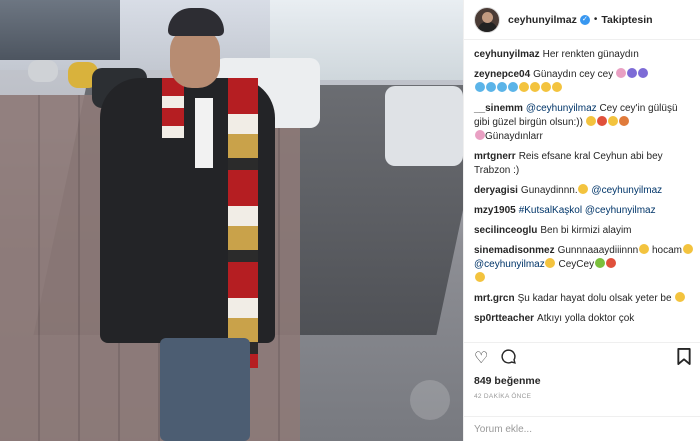  I want to click on check-icon: ✓, so click(584, 19).